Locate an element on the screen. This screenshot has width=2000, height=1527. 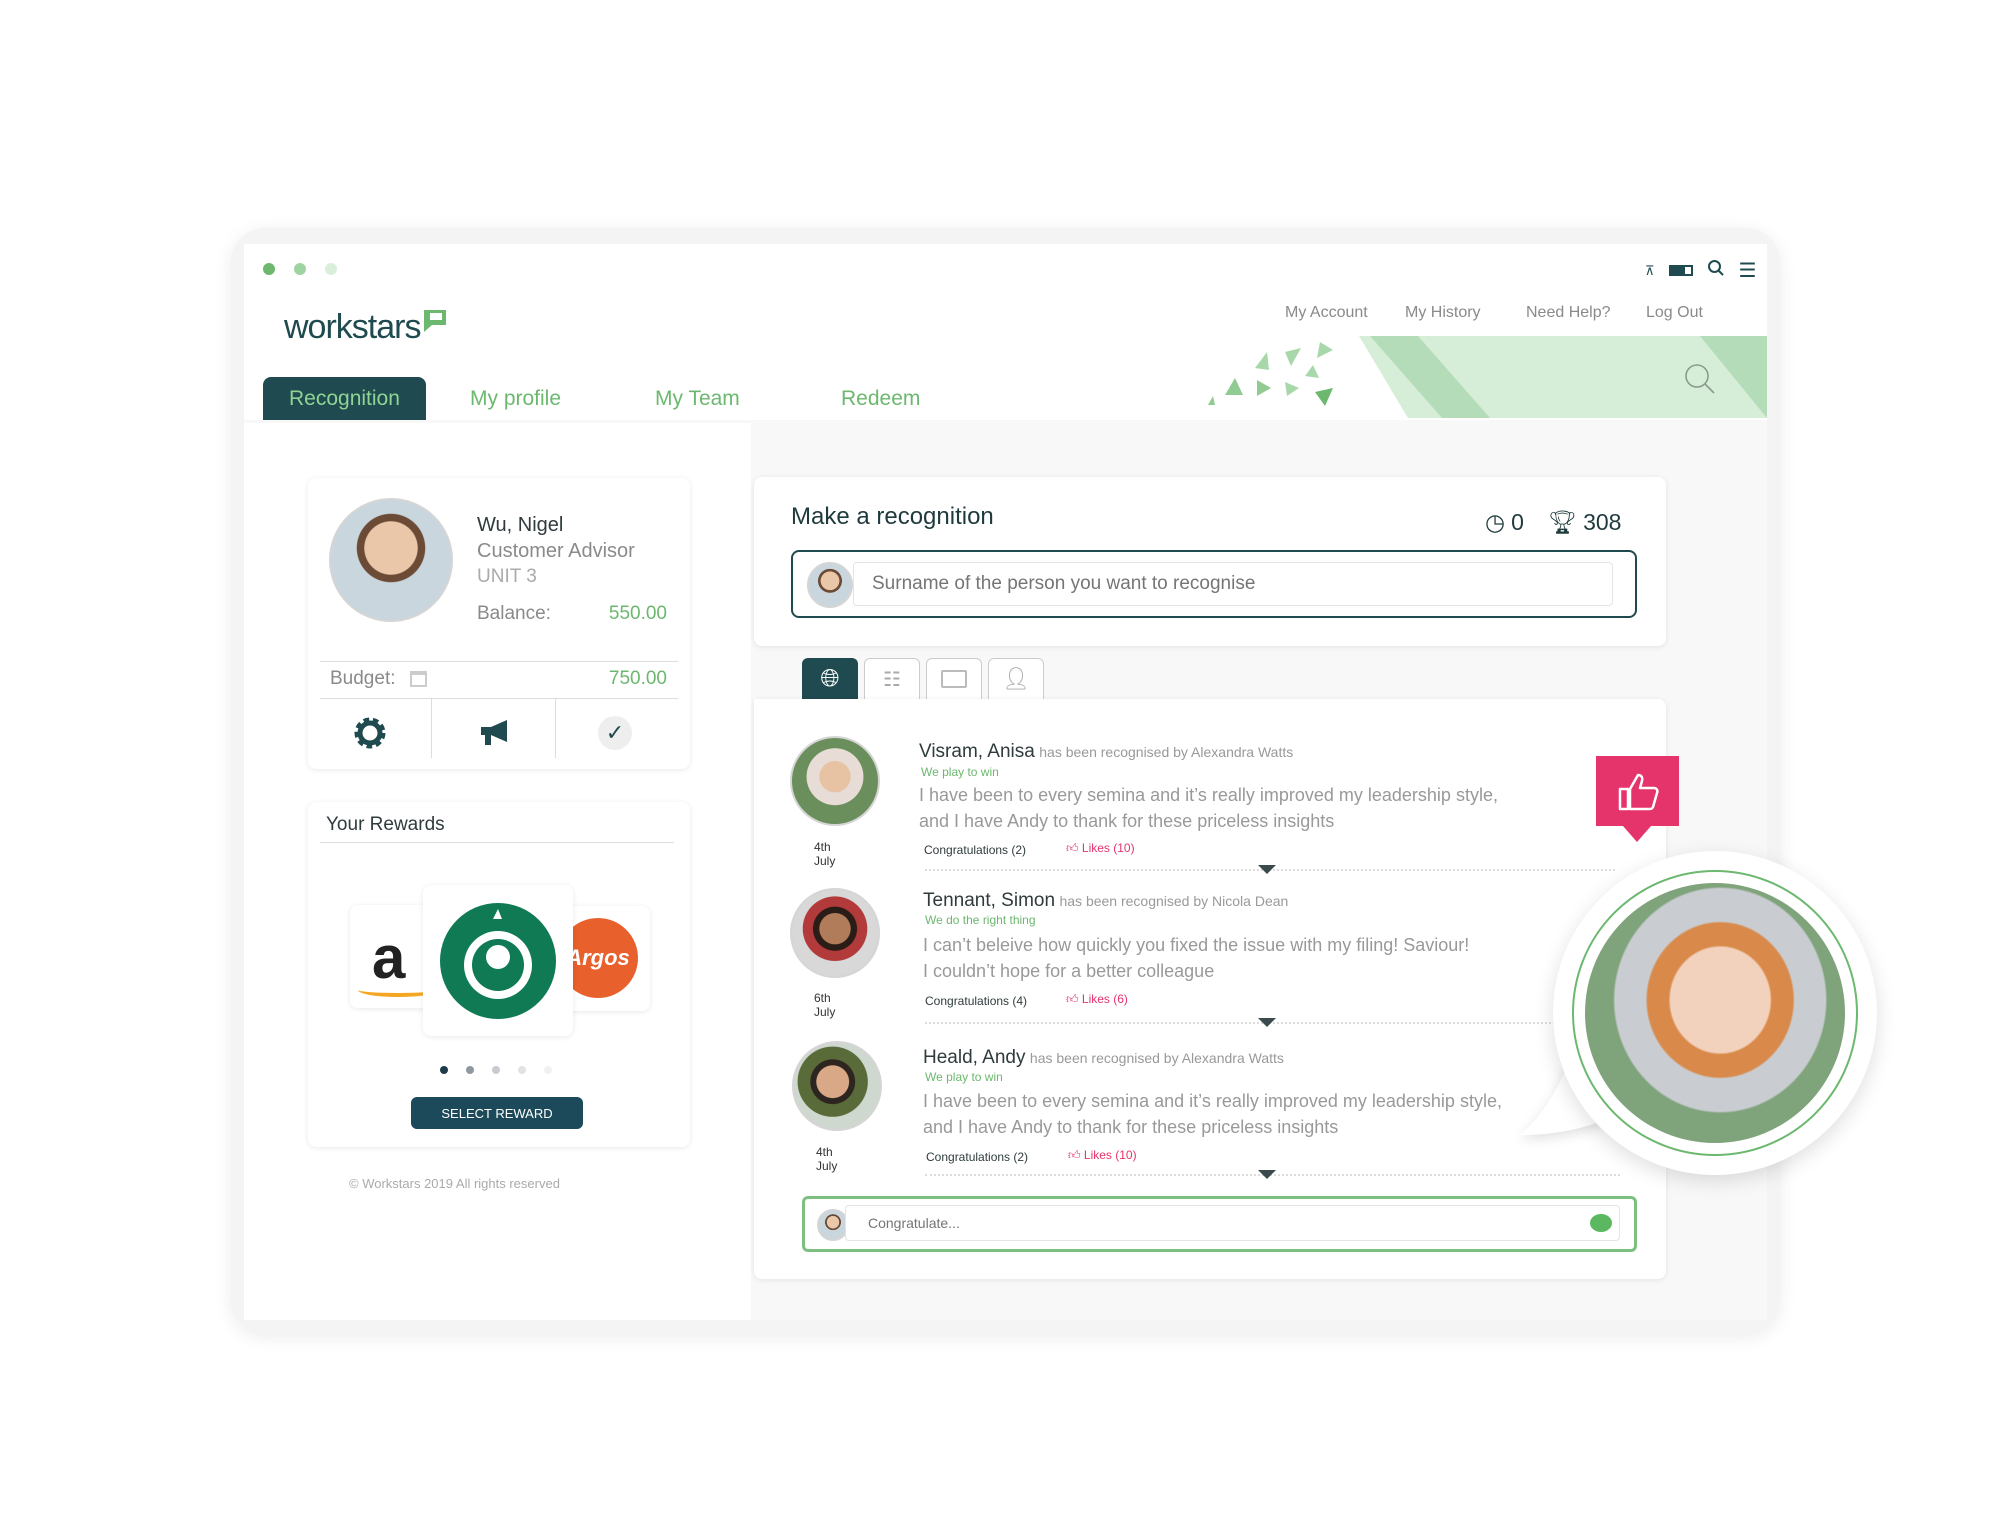
reward-starbucks is located at coordinates (498, 960).